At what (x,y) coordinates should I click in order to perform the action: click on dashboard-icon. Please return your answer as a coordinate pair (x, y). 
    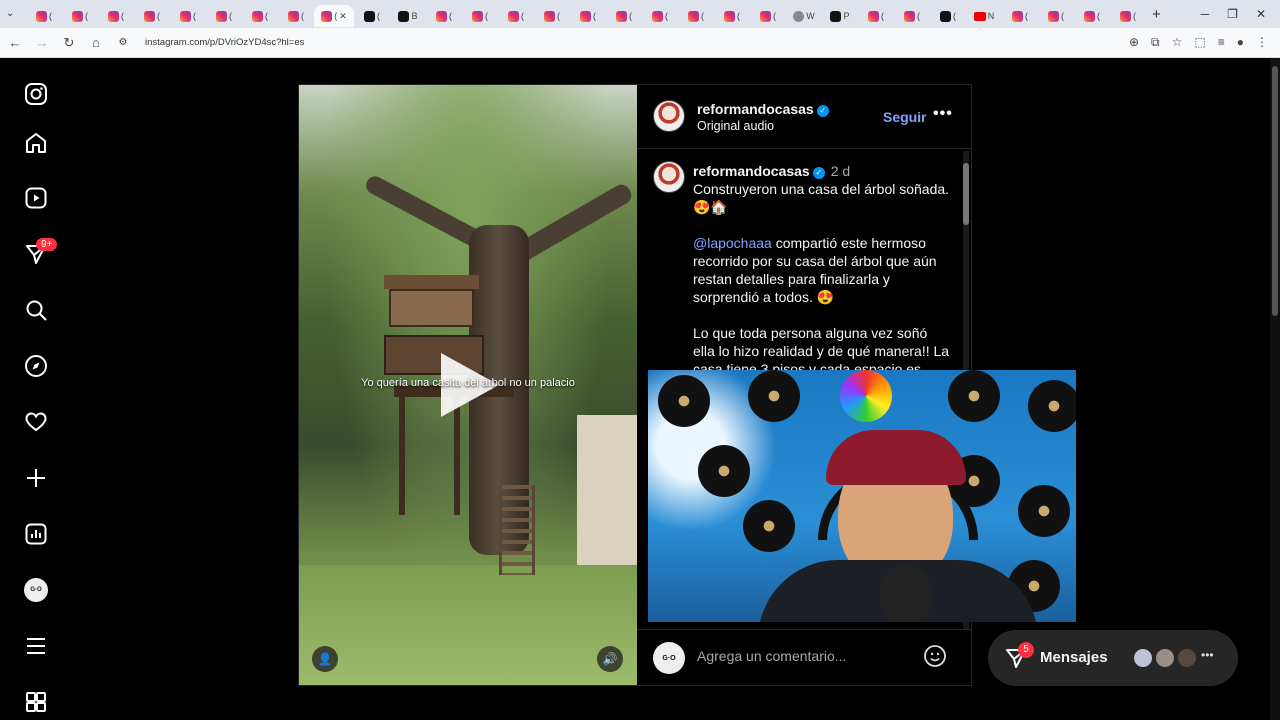
    Looking at the image, I should click on (36, 534).